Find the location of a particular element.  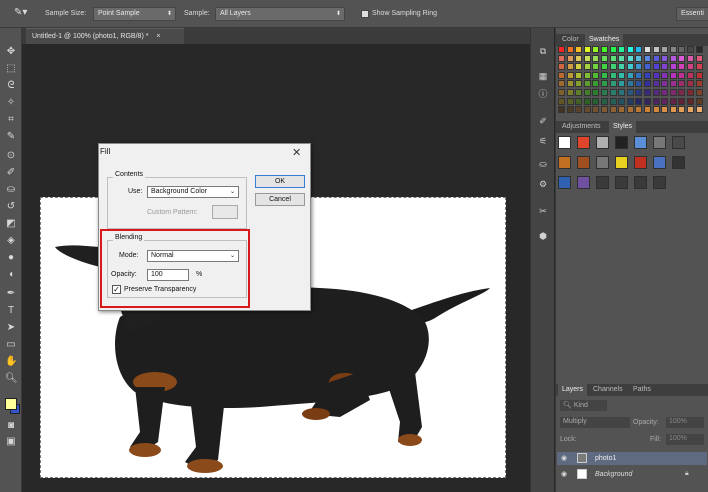

cancel-button: Cancel is located at coordinates (280, 199).